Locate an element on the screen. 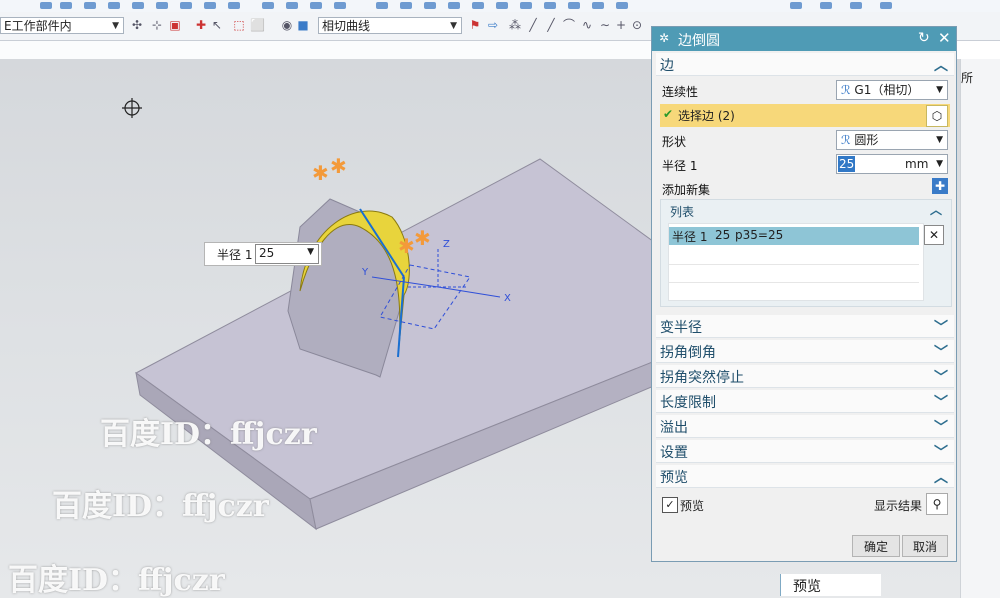 Image resolution: width=1000 pixels, height=598 pixels. midpoint-icon: ∼ is located at coordinates (605, 25).